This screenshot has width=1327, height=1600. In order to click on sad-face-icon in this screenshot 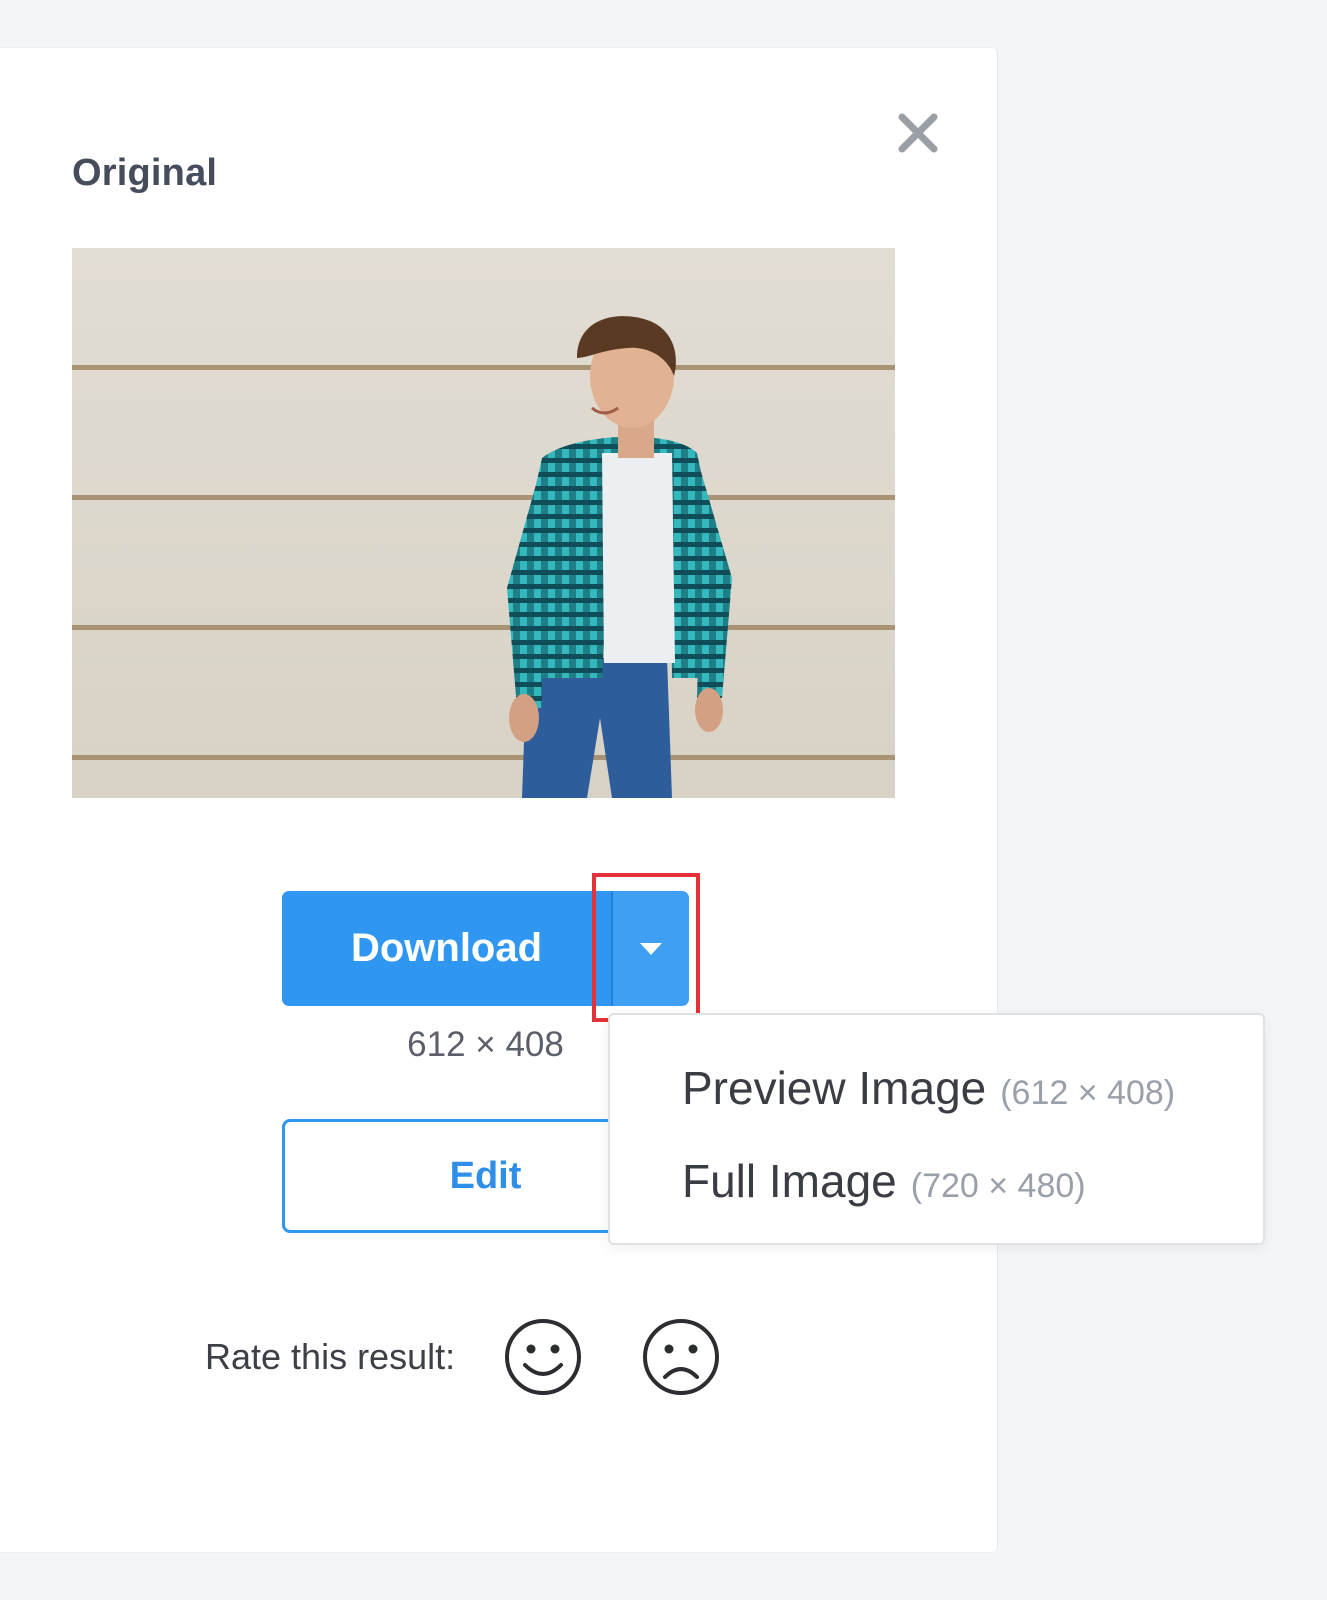, I will do `click(681, 1357)`.